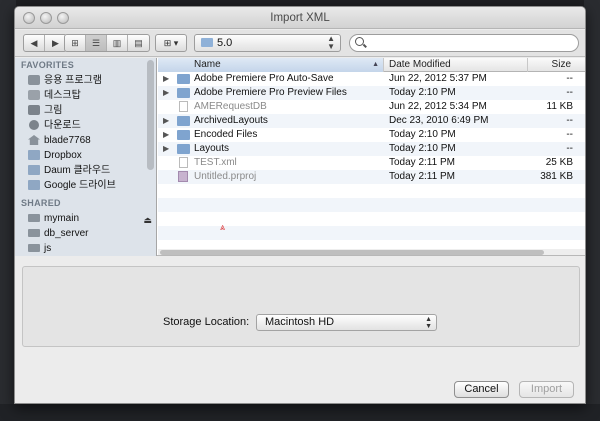 This screenshot has width=600, height=421. I want to click on horizontal-scrollbar, so click(371, 252).